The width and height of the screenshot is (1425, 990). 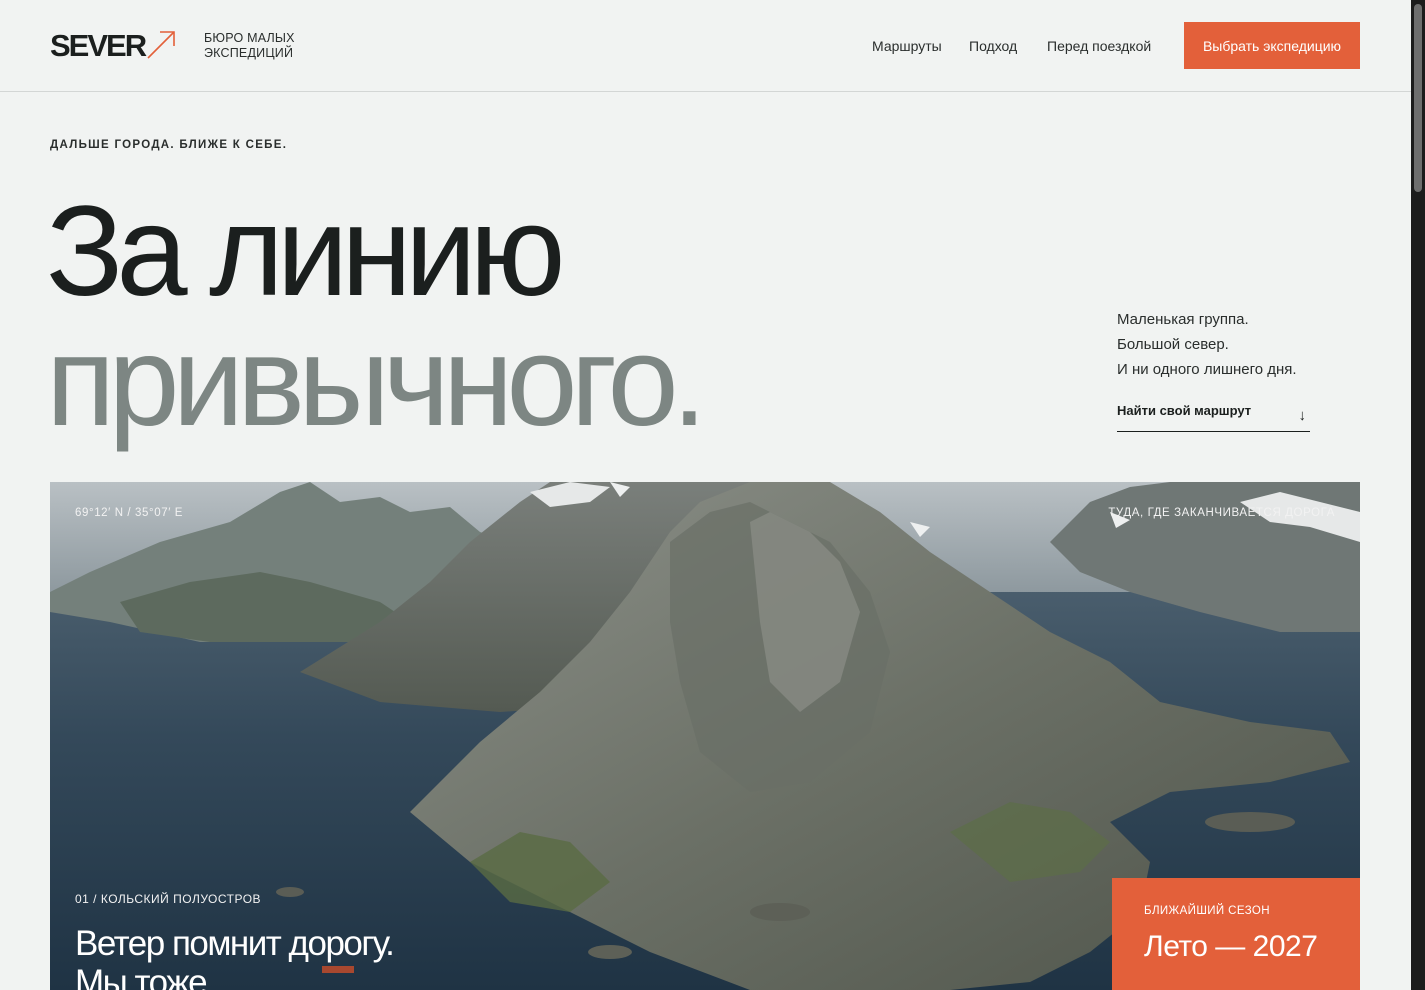 I want to click on find-route-label: Найти свой маршрут, so click(x=1184, y=410).